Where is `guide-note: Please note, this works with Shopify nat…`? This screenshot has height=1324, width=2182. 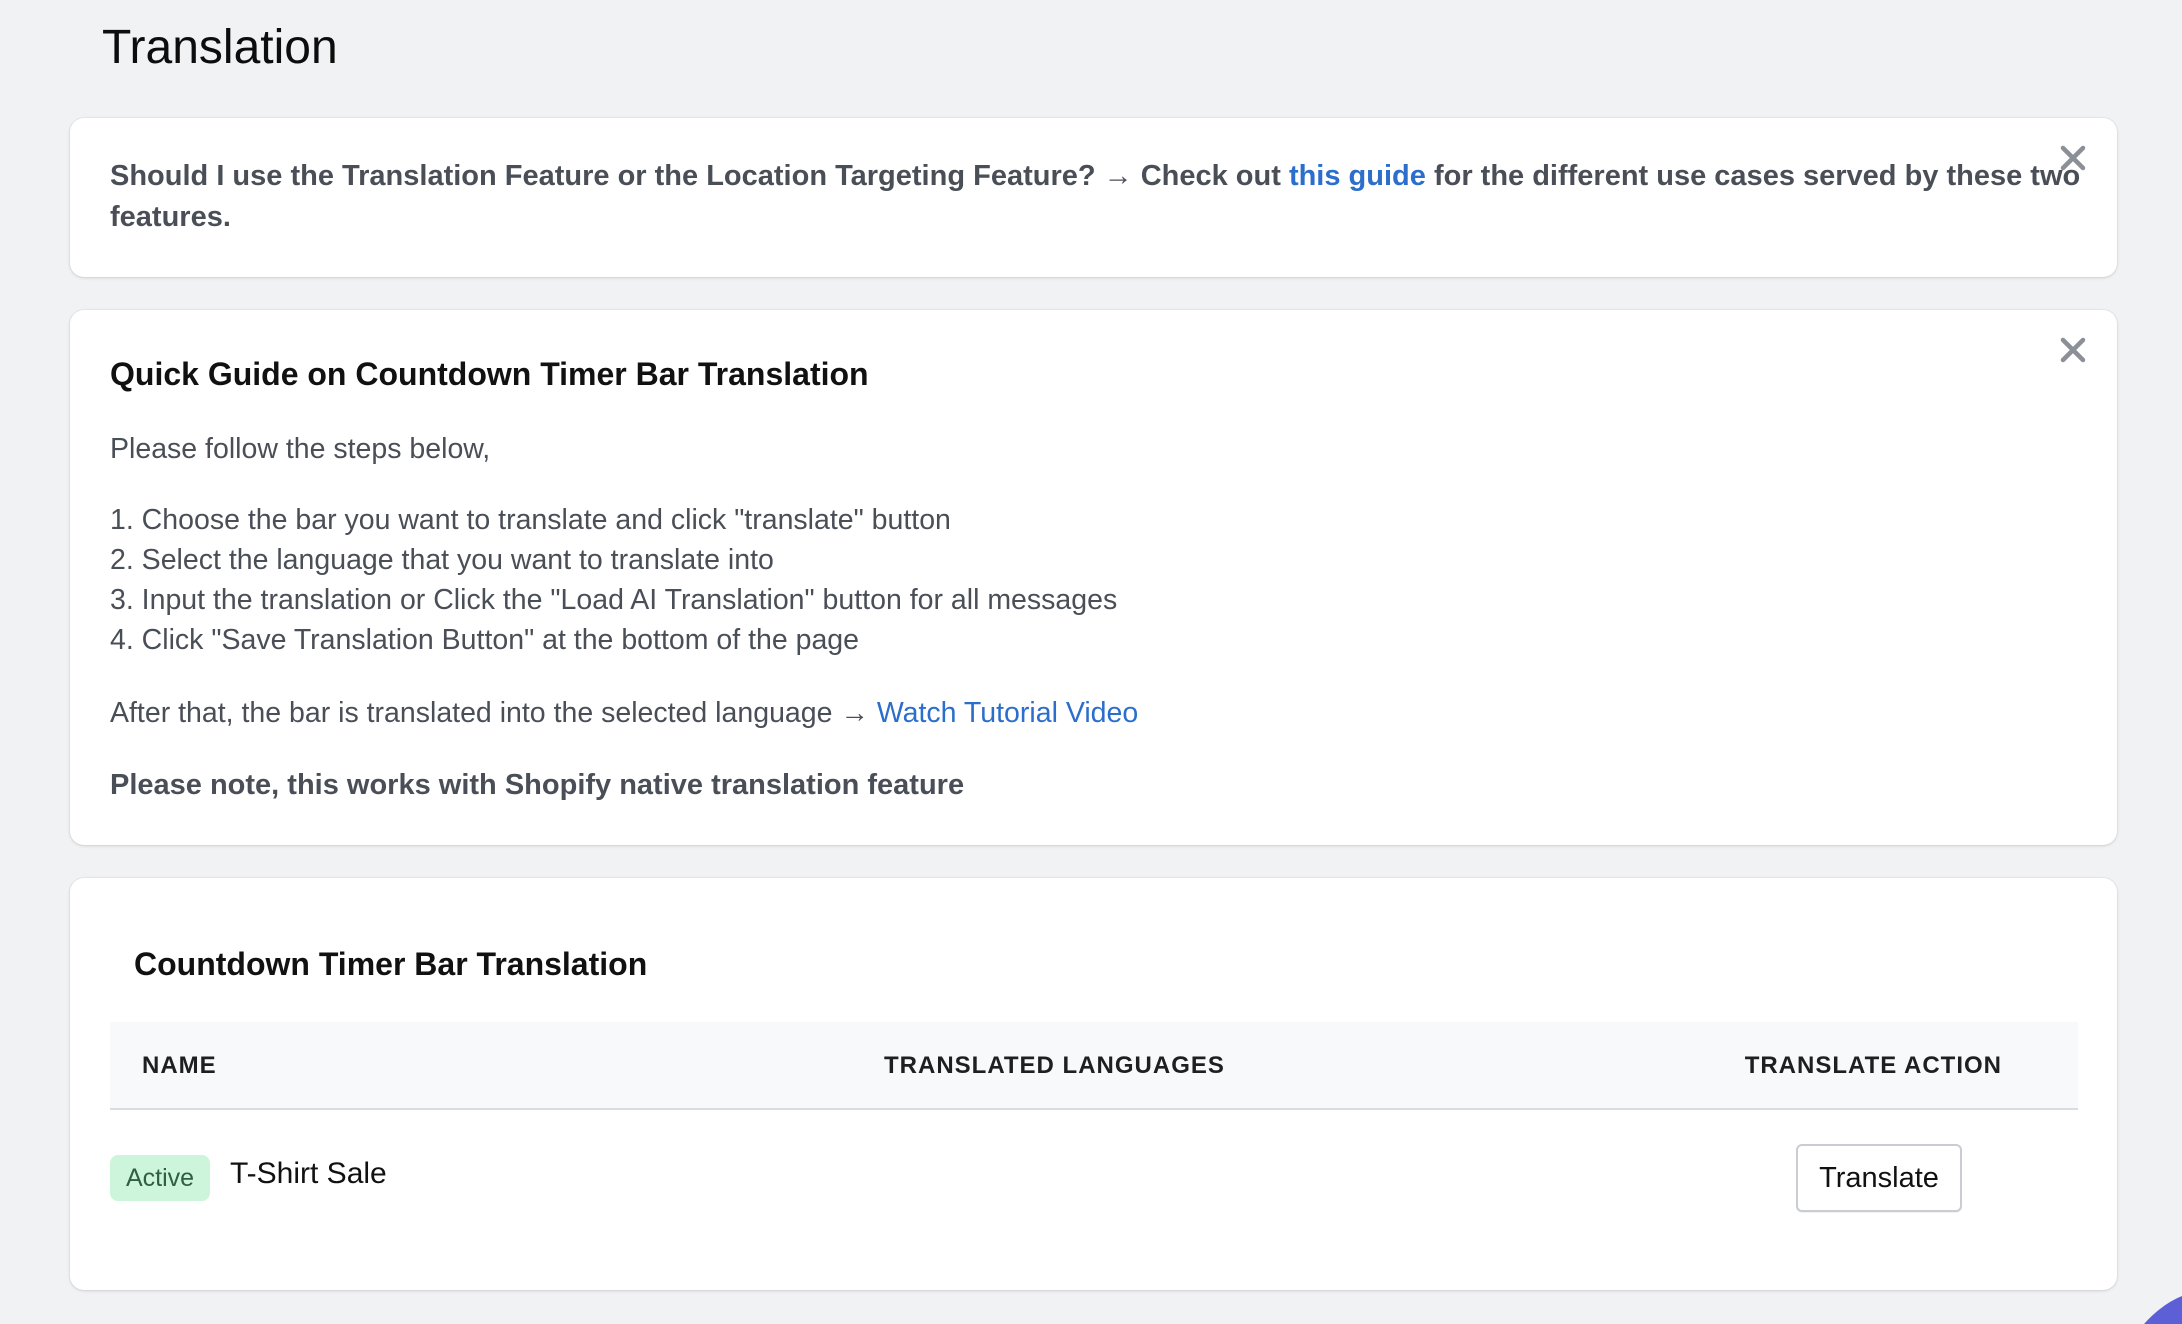 guide-note: Please note, this works with Shopify nat… is located at coordinates (537, 785).